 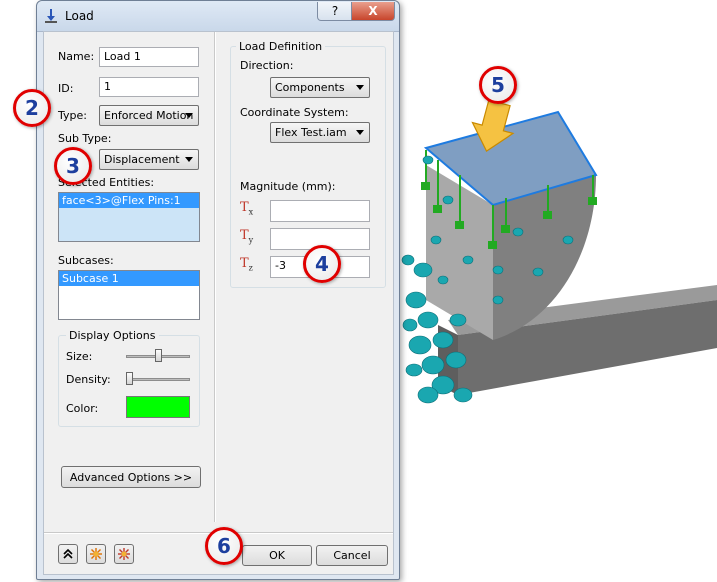 I want to click on tz-letter: T, so click(x=244, y=263).